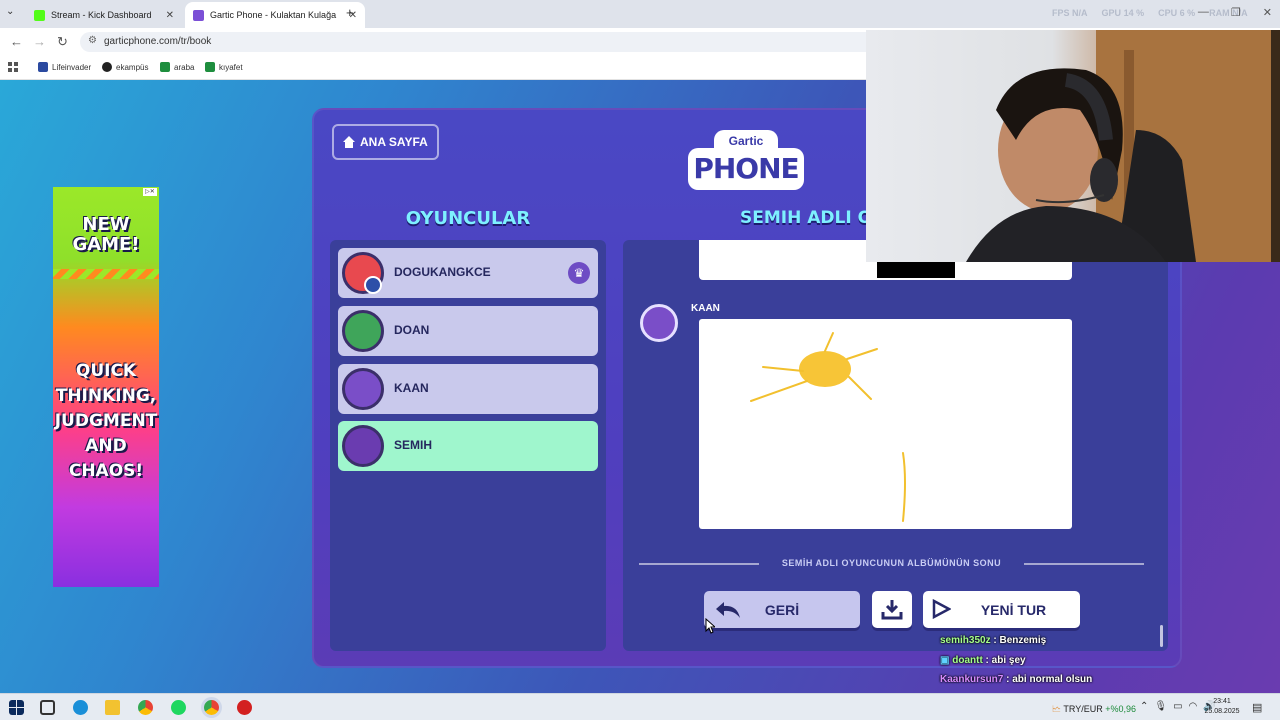 The image size is (1280, 720). What do you see at coordinates (170, 15) in the screenshot?
I see `close-tab-icon: ✕` at bounding box center [170, 15].